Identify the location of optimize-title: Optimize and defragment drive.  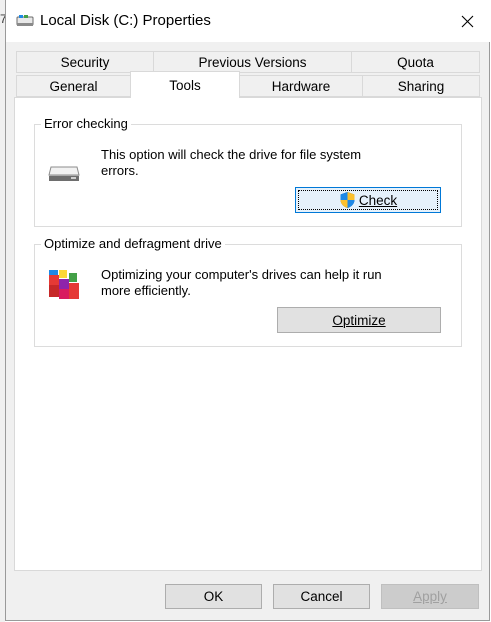
(133, 243).